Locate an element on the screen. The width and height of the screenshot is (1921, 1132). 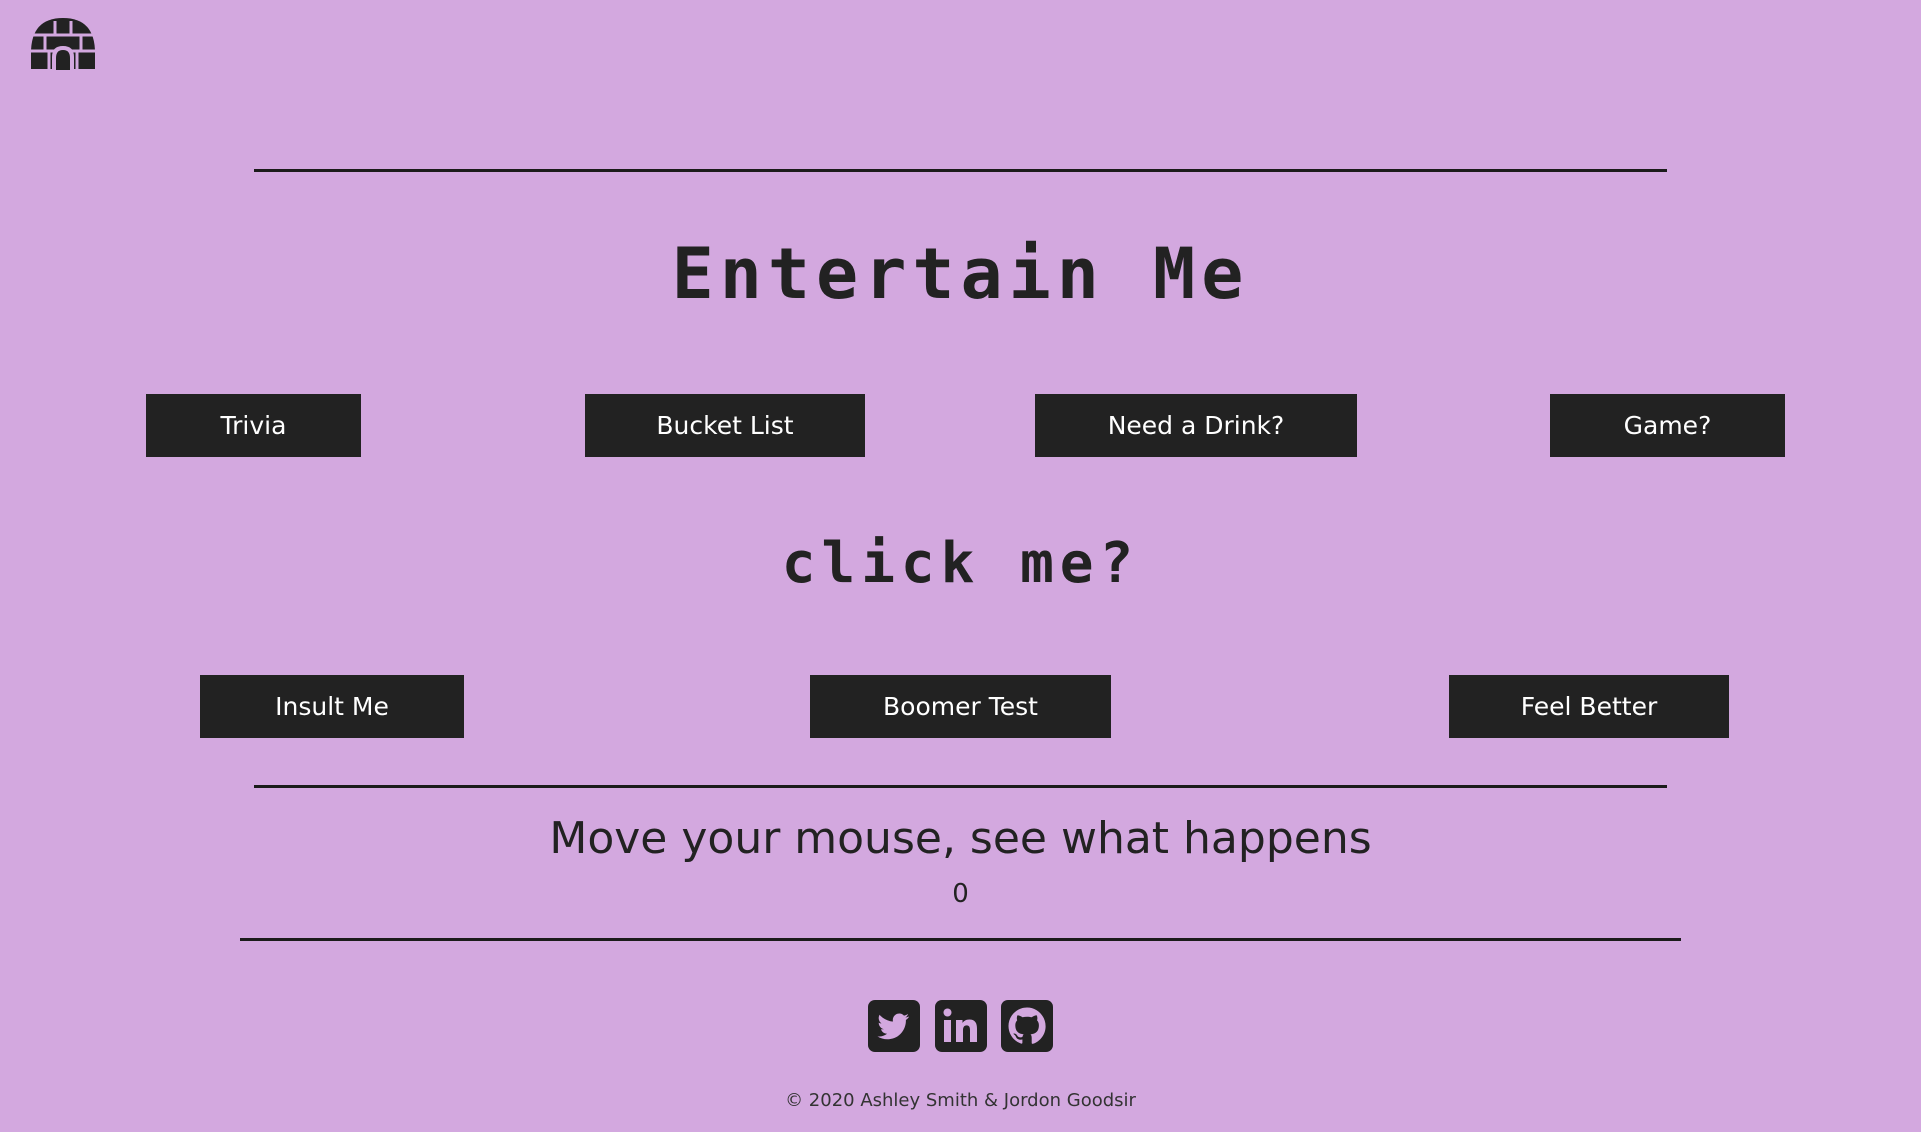
trivia-button: Trivia is located at coordinates (253, 425).